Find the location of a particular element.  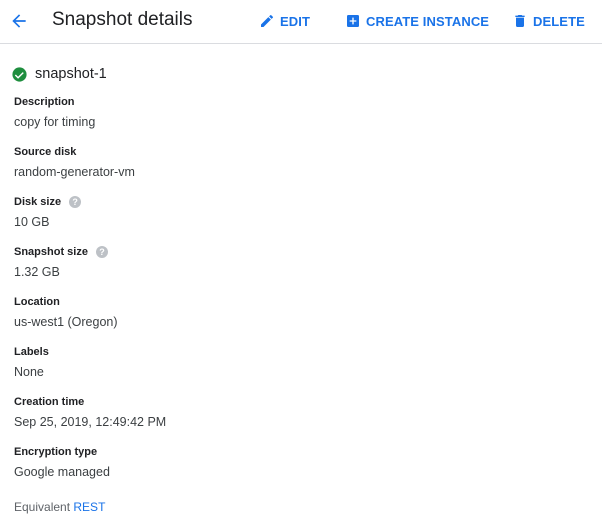

snapshot-name-row: snapshot-1 is located at coordinates (59, 74).